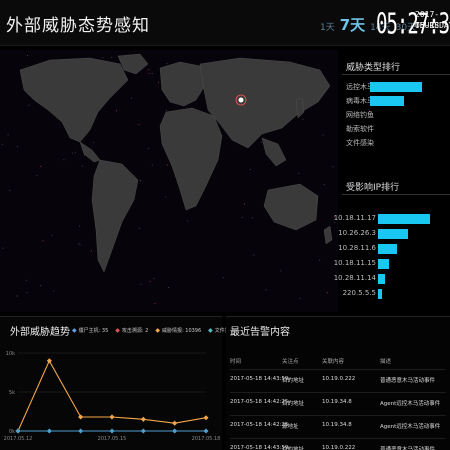 This screenshot has width=450, height=450. Describe the element at coordinates (392, 264) in the screenshot. I see `ip-rank-row: 10.18.11.15` at that location.